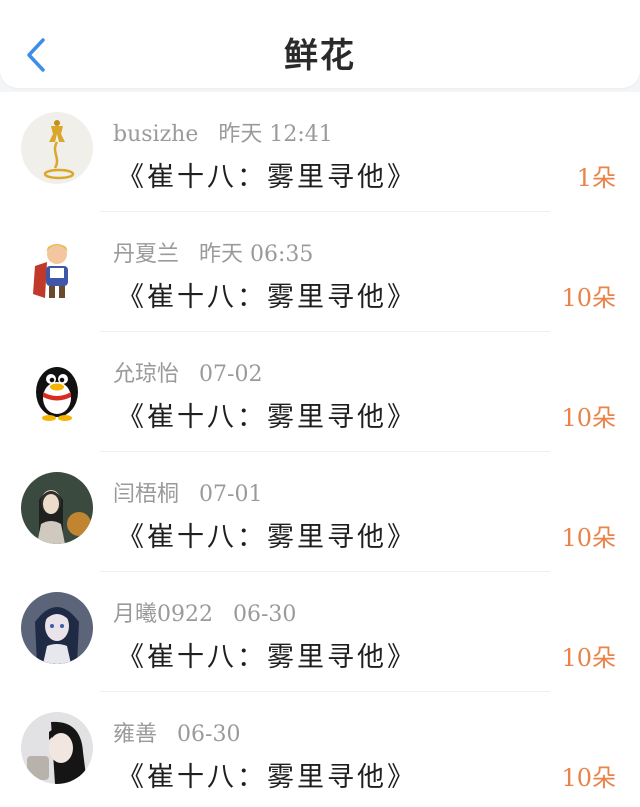 This screenshot has width=640, height=807. I want to click on woman-photo-avatar, so click(57, 748).